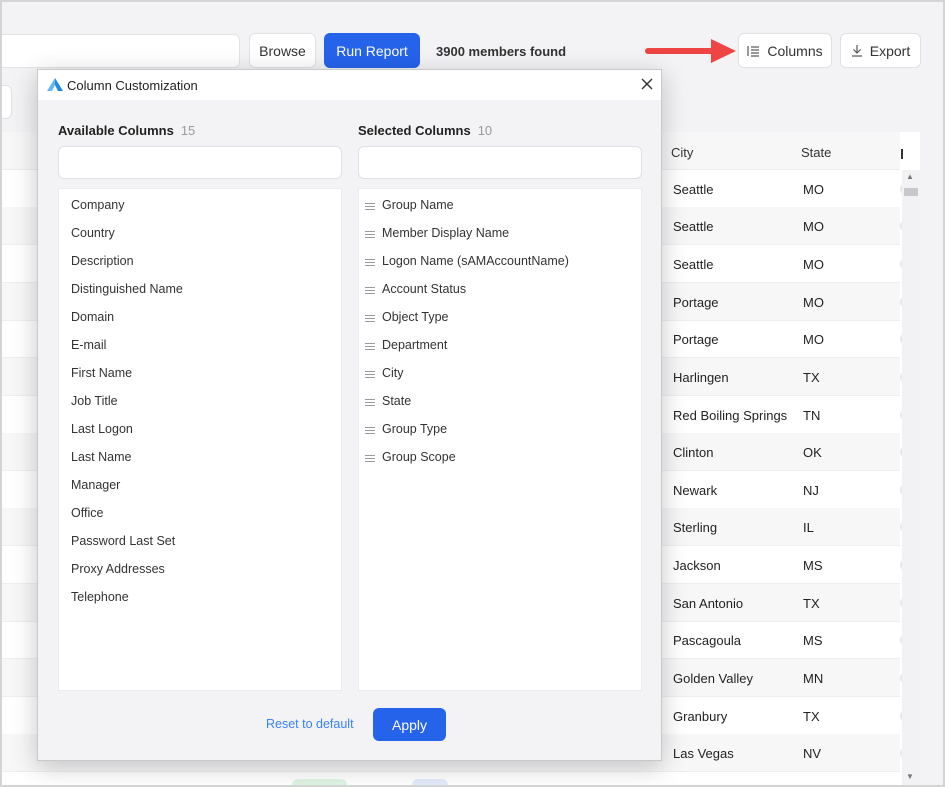 This screenshot has height=787, width=945. What do you see at coordinates (310, 724) in the screenshot?
I see `reset-to-default-link: Reset to default` at bounding box center [310, 724].